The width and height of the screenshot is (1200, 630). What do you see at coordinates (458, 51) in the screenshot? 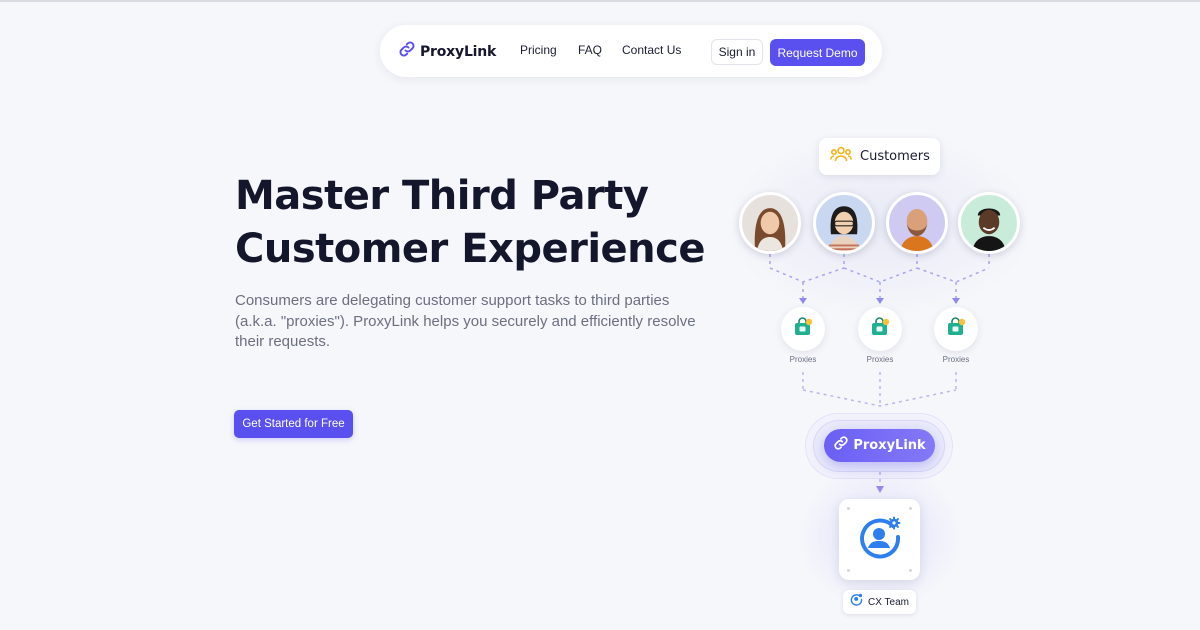
I see `brand-name: ProxyLink` at bounding box center [458, 51].